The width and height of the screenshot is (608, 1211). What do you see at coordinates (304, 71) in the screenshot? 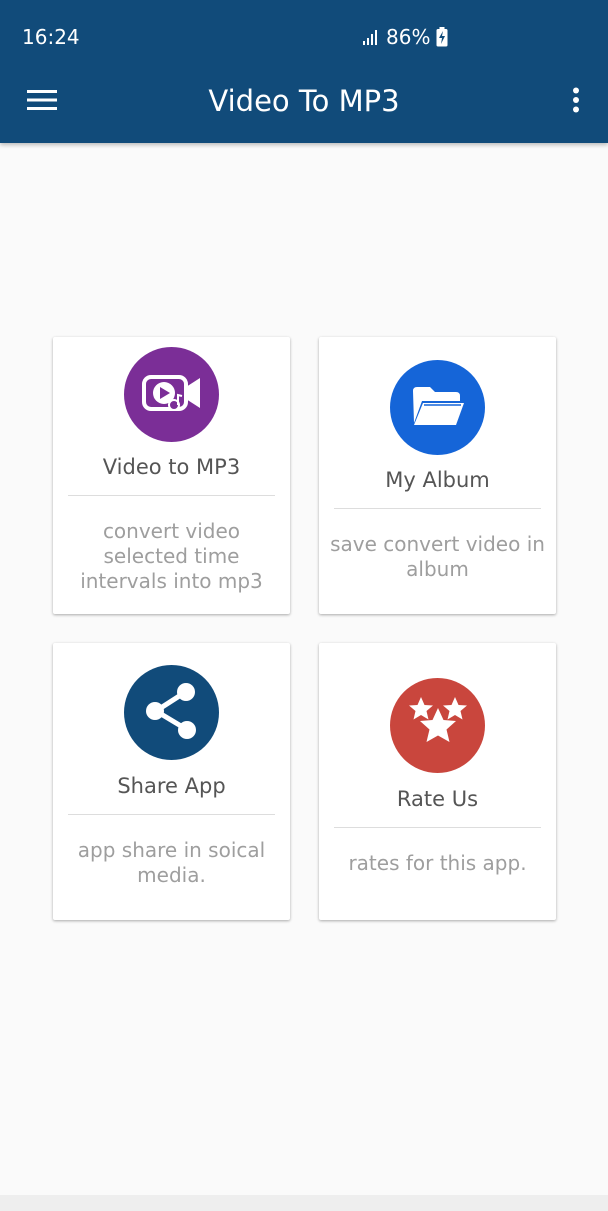
I see `app-bar: 16:24 86% Video To MP3` at bounding box center [304, 71].